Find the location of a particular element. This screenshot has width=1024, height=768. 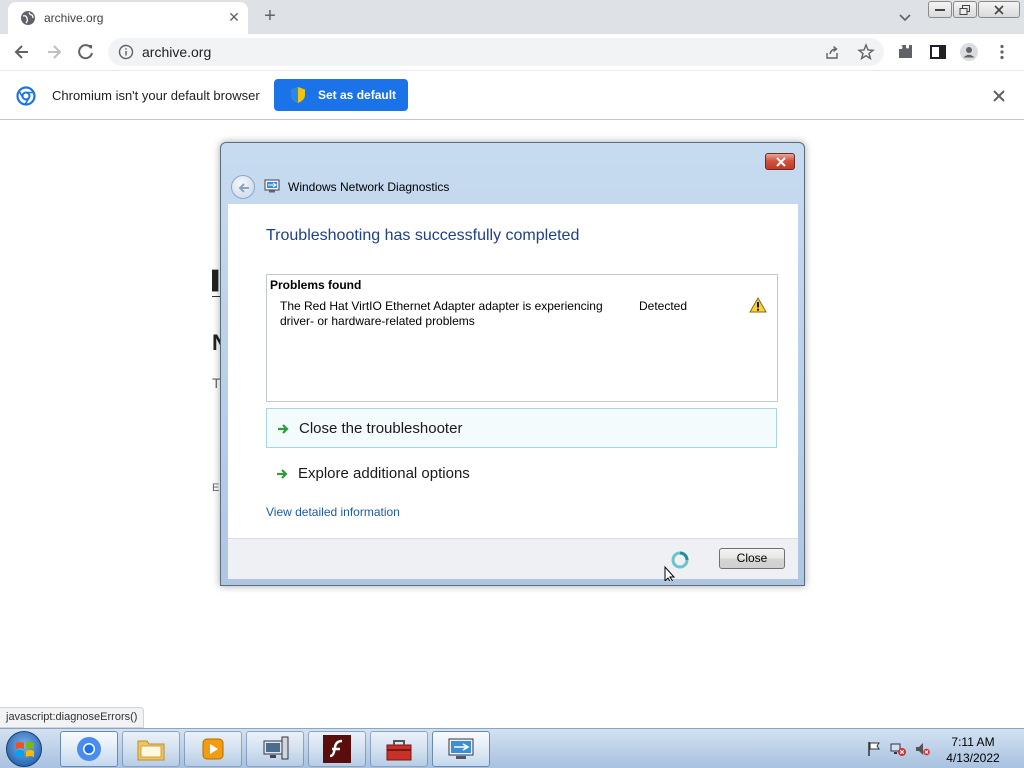

taskbar-network-diagnostics is located at coordinates (461, 749).